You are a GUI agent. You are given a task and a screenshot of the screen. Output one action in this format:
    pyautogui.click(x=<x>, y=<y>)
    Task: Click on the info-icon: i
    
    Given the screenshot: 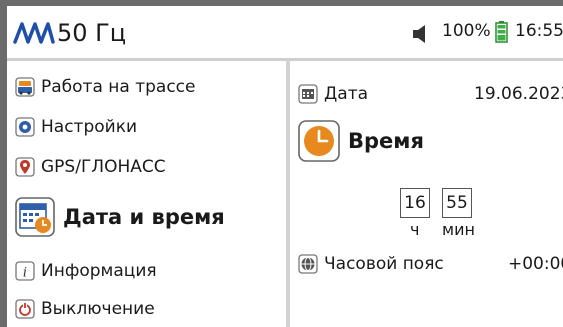 What is the action you would take?
    pyautogui.click(x=25, y=271)
    